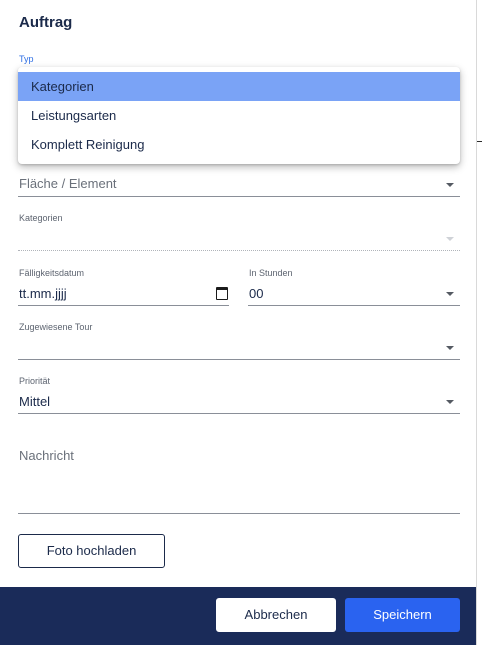 The image size is (482, 645). What do you see at coordinates (239, 413) in the screenshot?
I see `priority-underline` at bounding box center [239, 413].